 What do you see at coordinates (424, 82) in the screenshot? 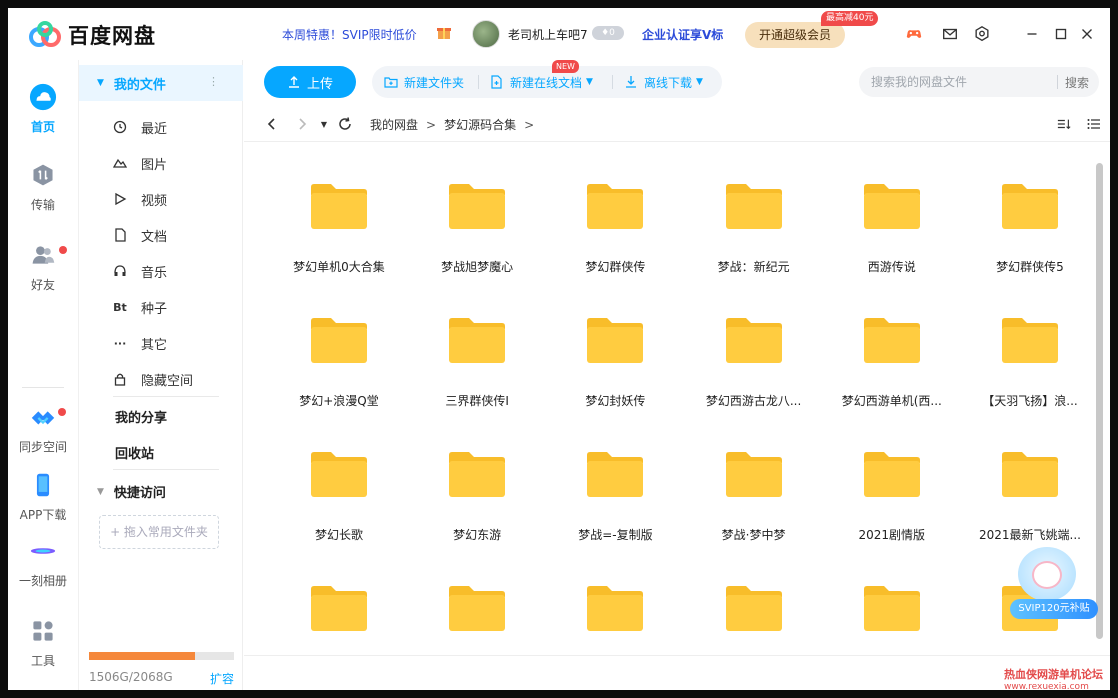
I see `new-folder-button: 新建文件夹` at bounding box center [424, 82].